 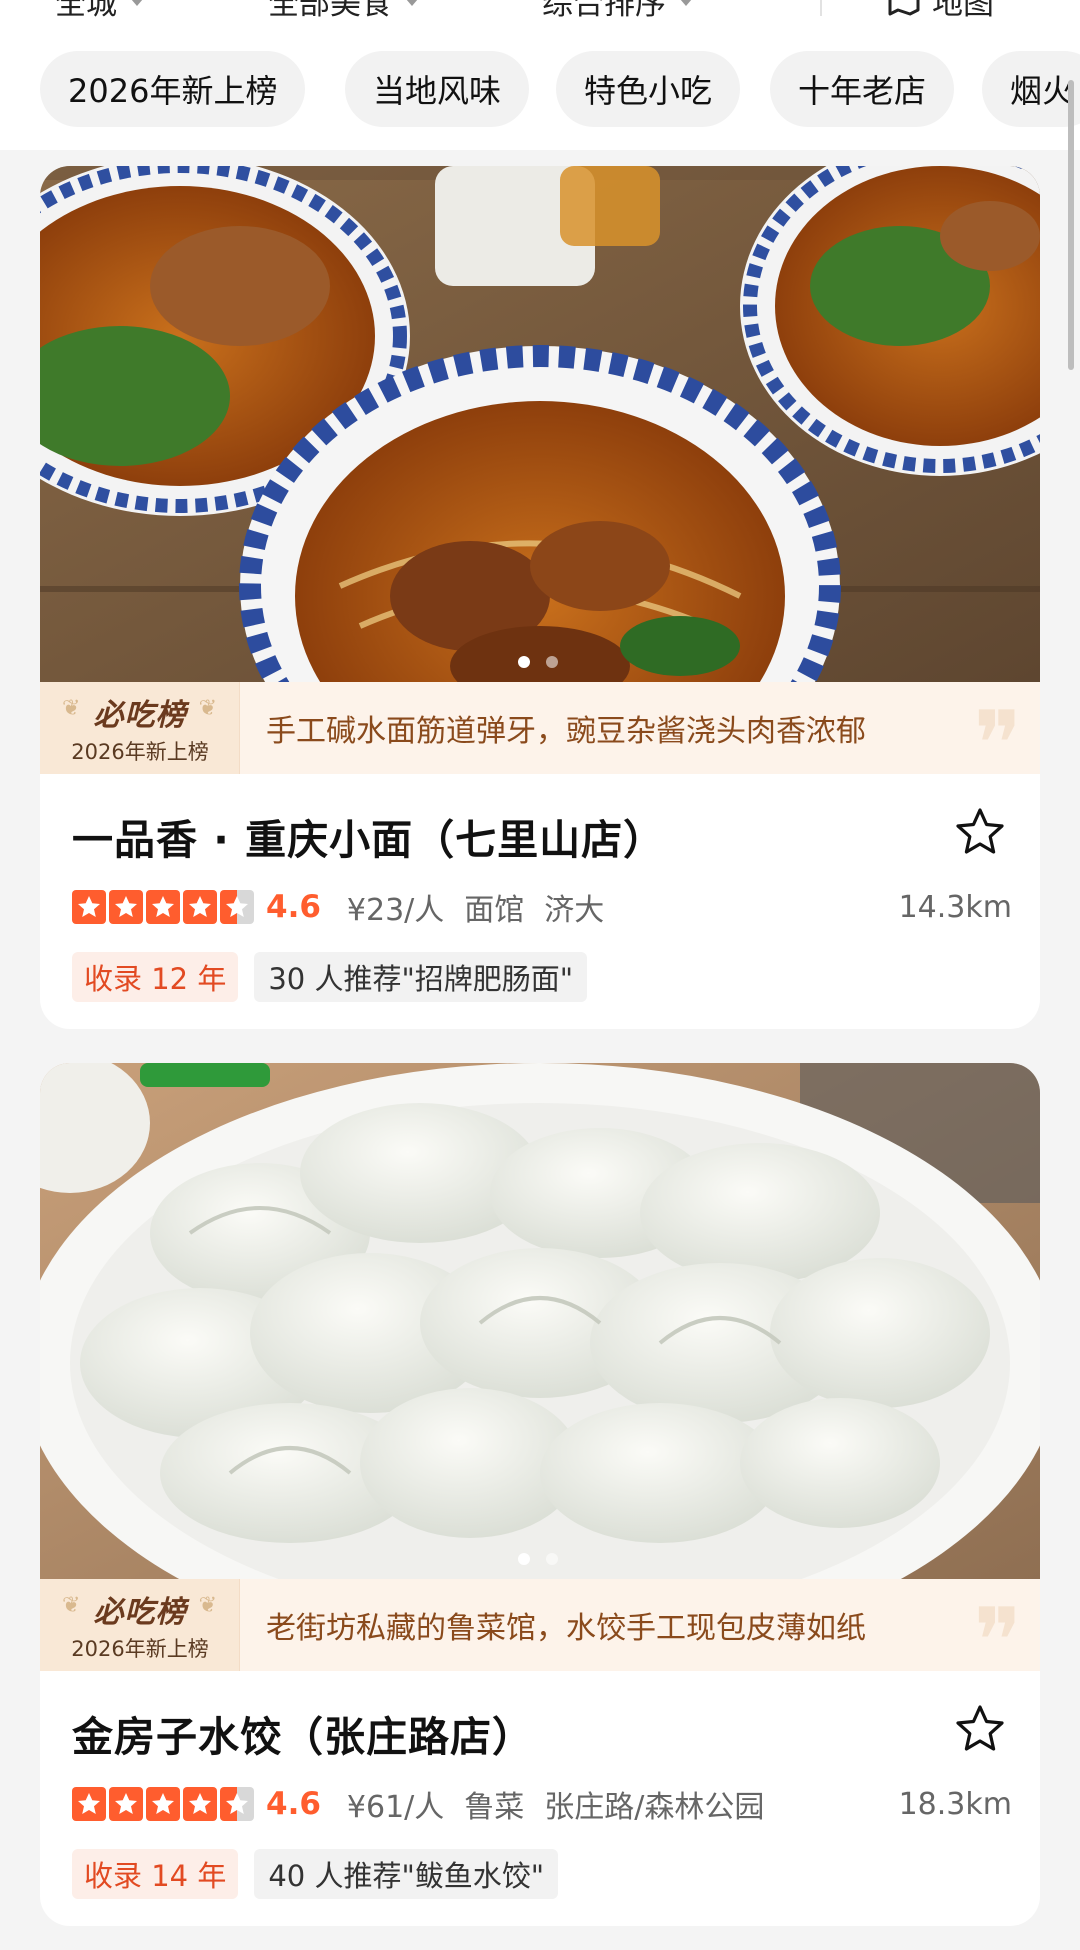 What do you see at coordinates (955, 907) in the screenshot?
I see `distance: 14.3km` at bounding box center [955, 907].